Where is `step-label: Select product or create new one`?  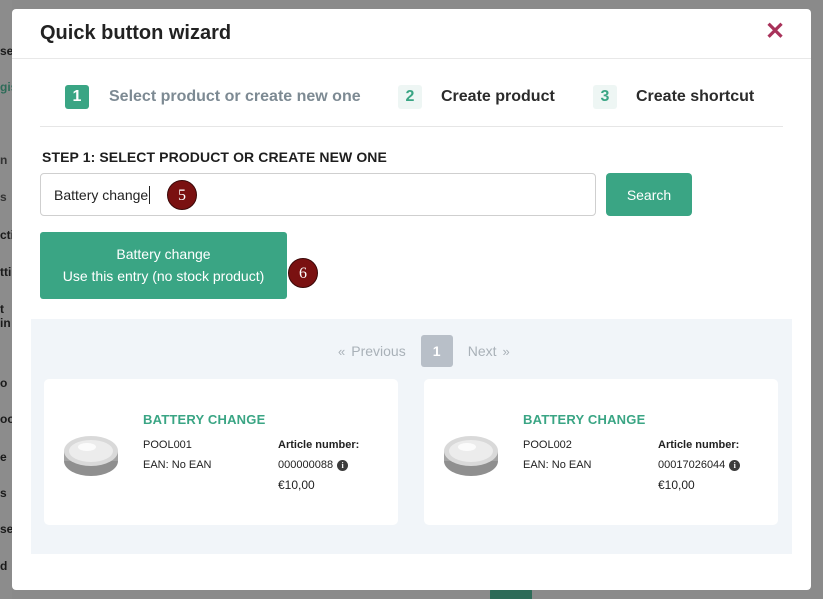
step-label: Select product or create new one is located at coordinates (235, 96).